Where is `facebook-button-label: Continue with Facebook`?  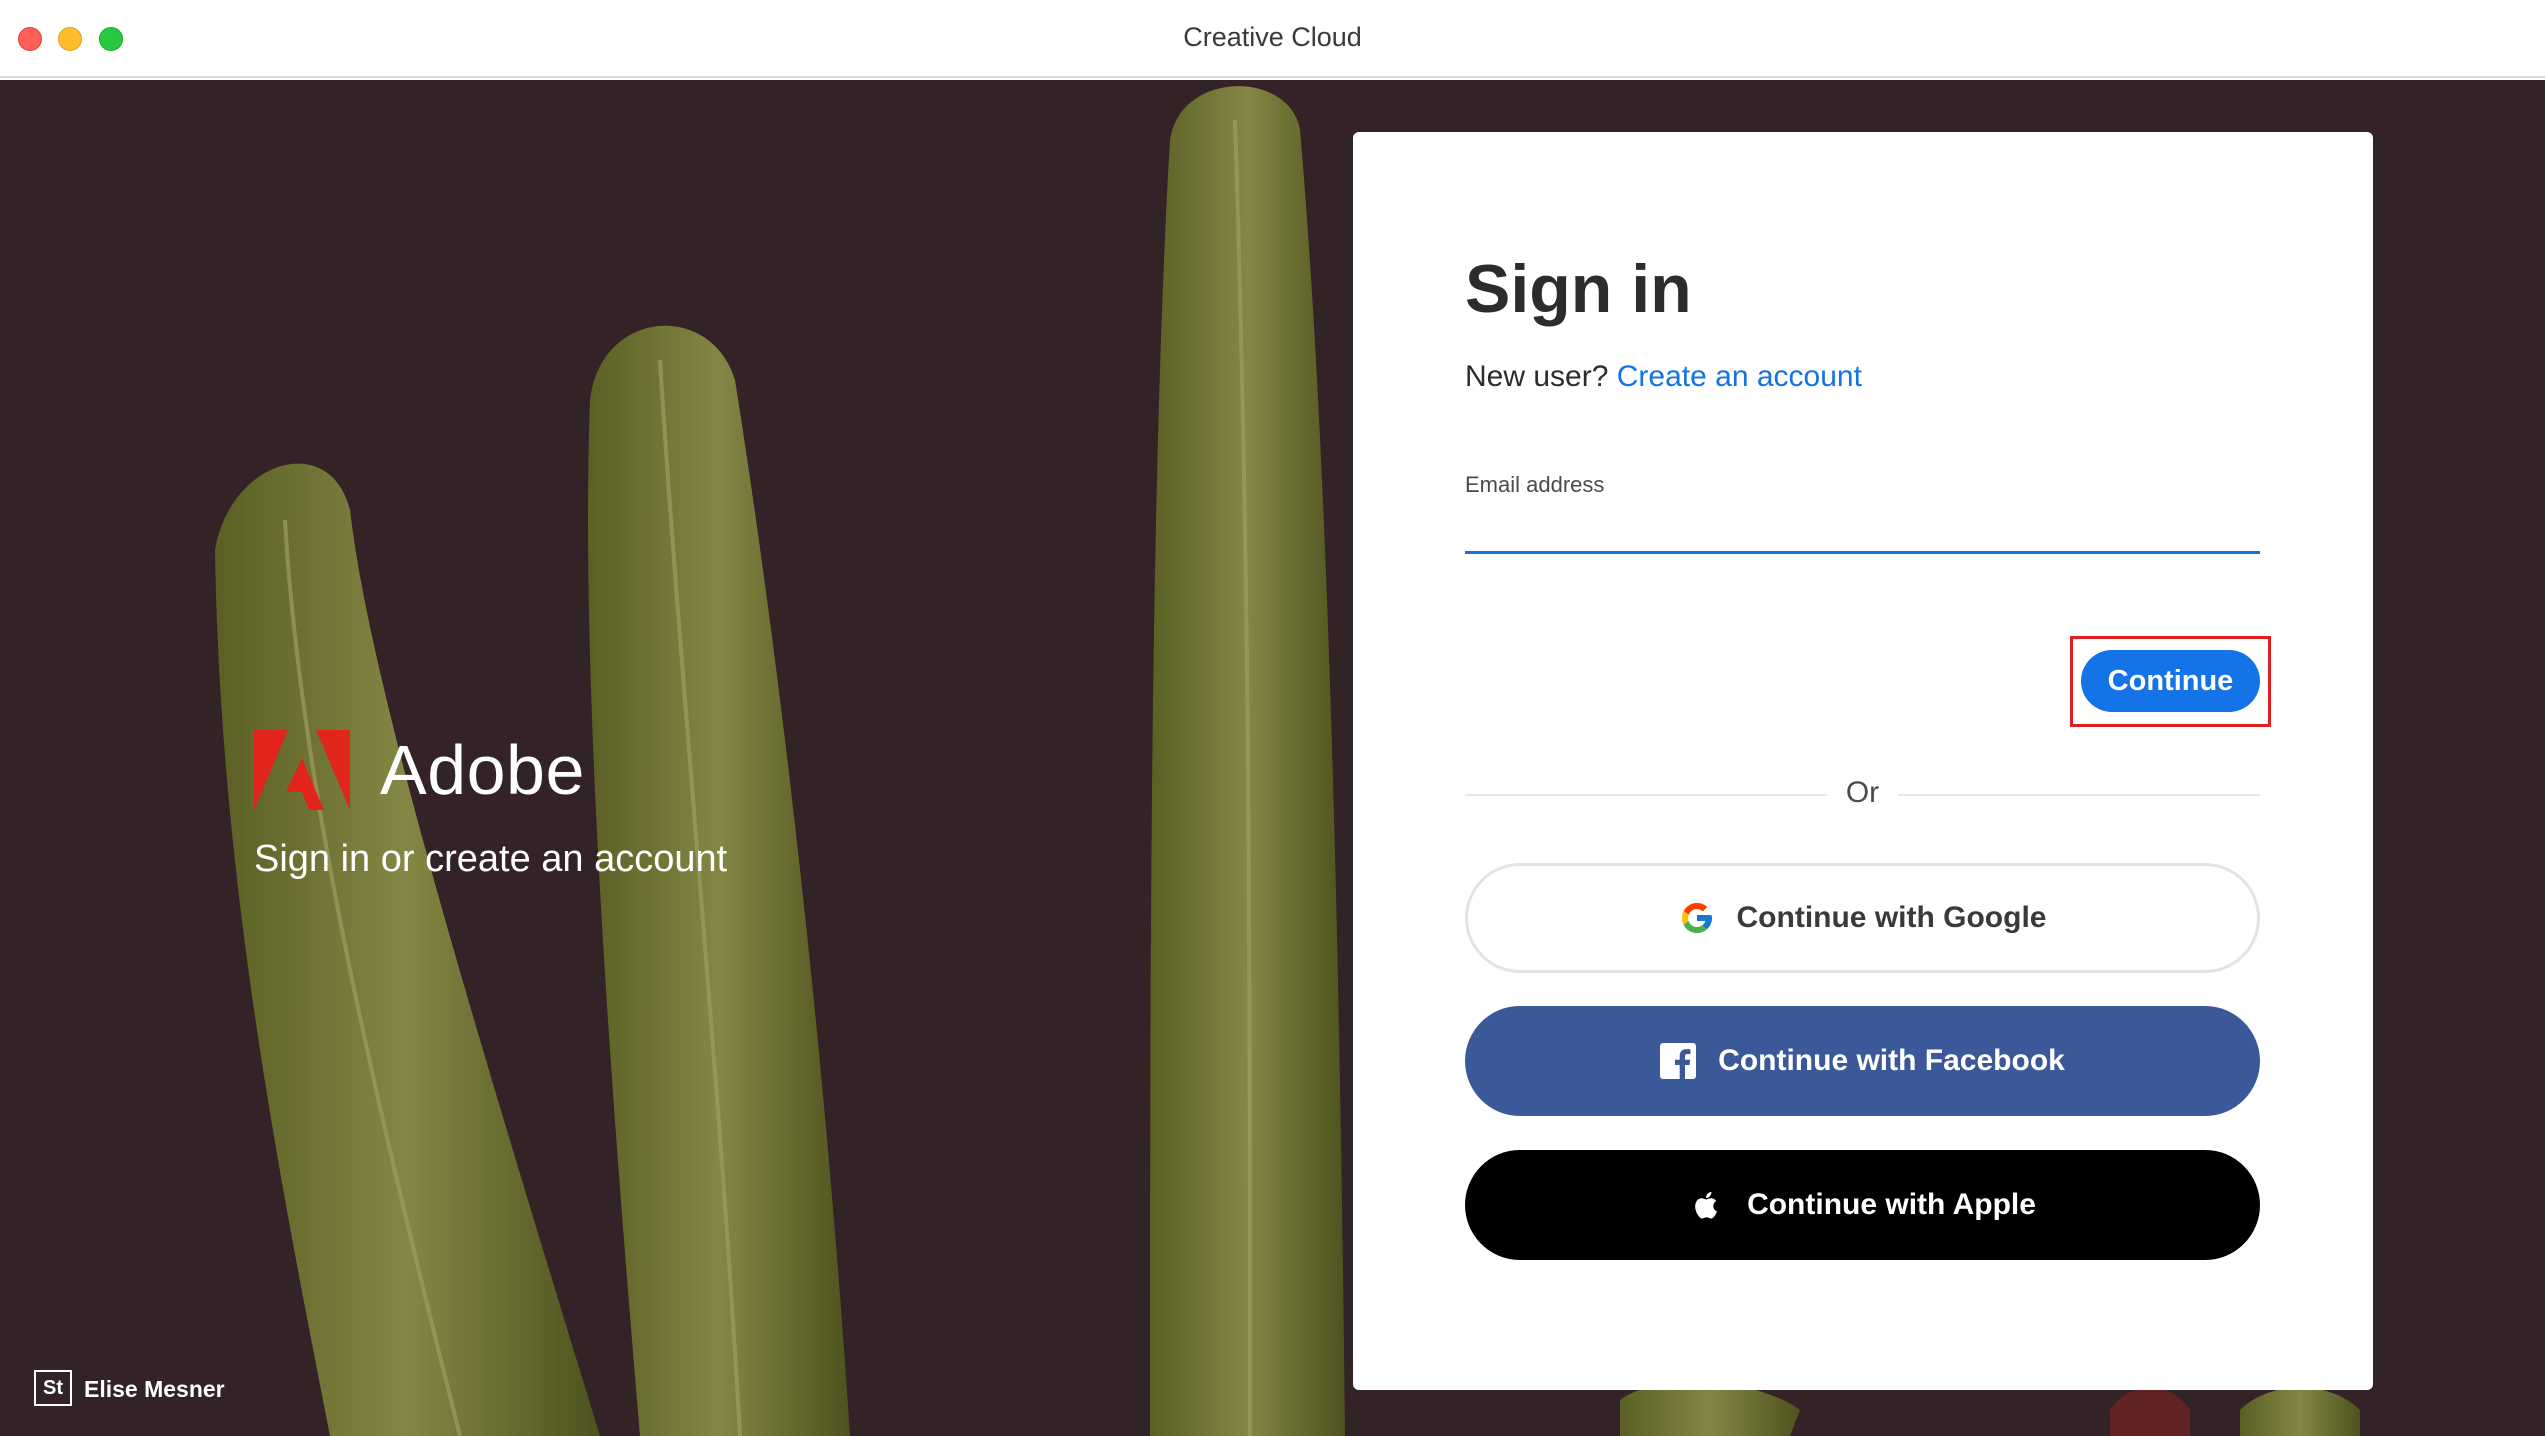 facebook-button-label: Continue with Facebook is located at coordinates (1891, 1060).